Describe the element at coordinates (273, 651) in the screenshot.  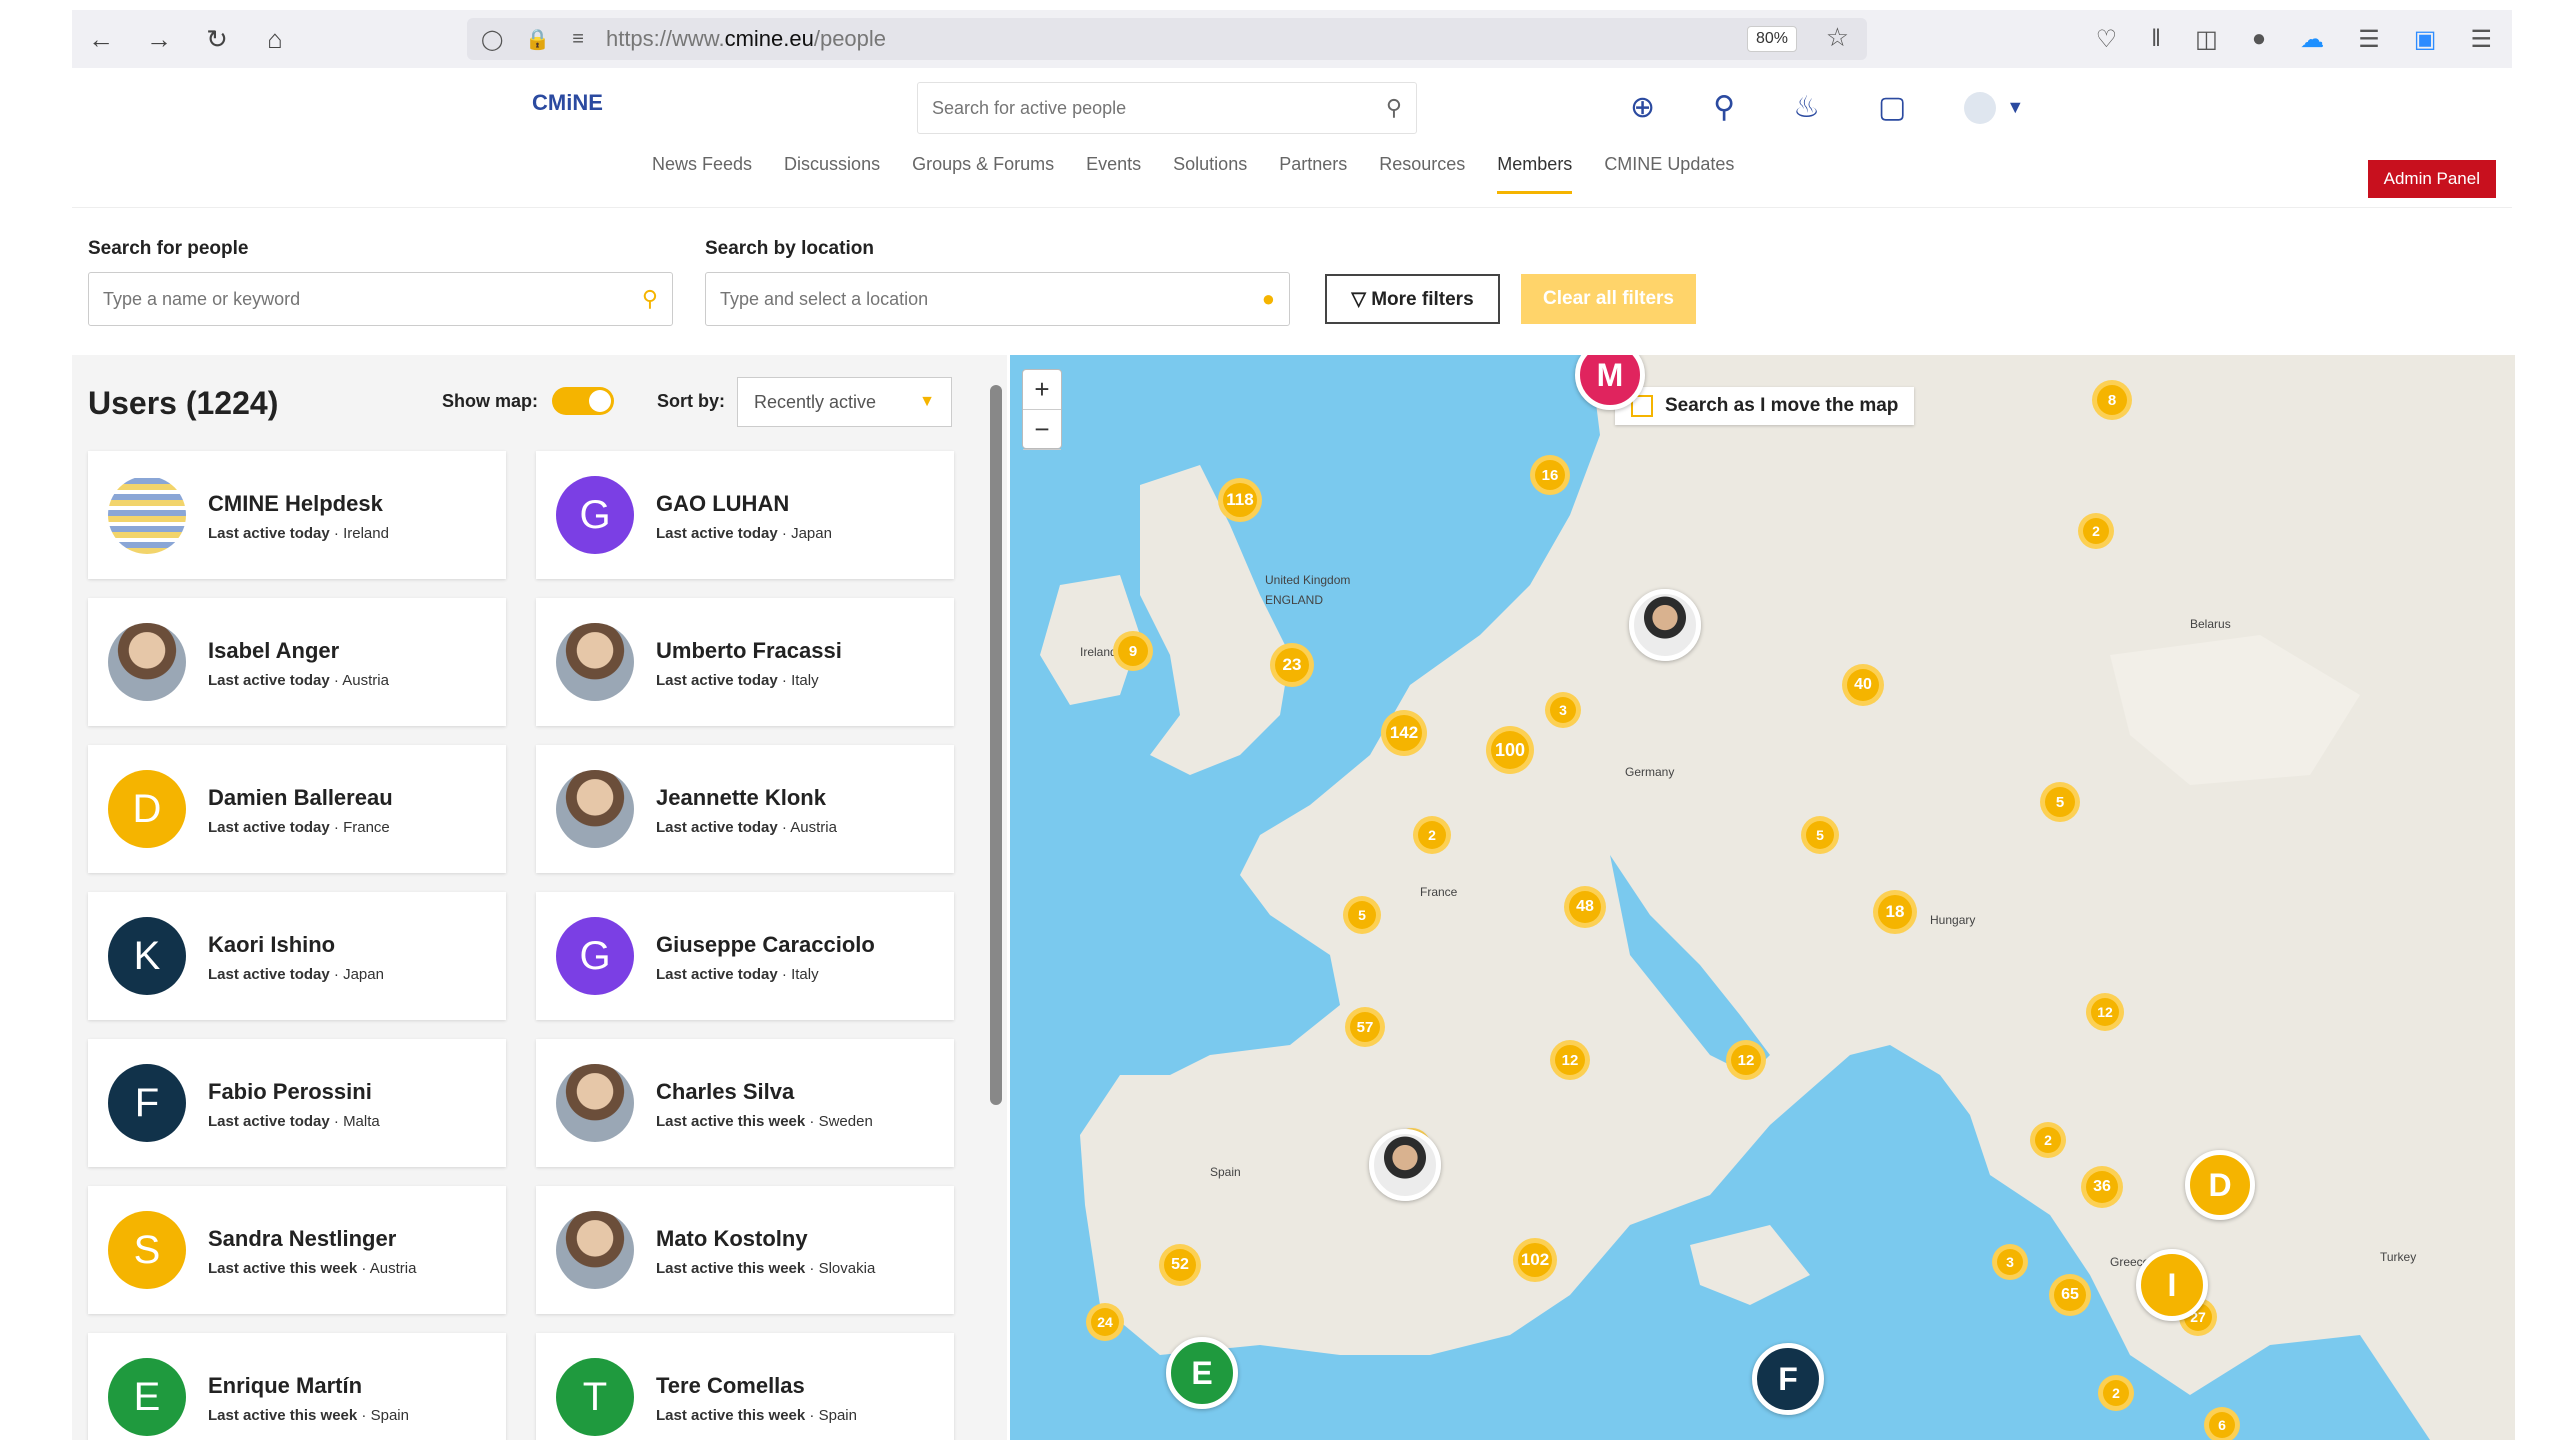
I see `user-name: Isabel Anger` at that location.